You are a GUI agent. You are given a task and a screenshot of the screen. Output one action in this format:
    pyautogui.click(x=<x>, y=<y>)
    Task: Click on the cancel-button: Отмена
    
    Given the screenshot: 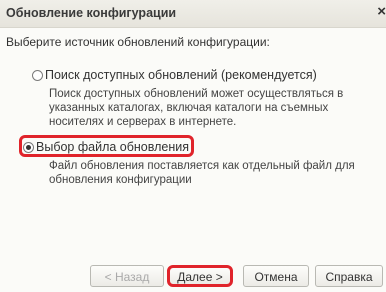 What is the action you would take?
    pyautogui.click(x=276, y=276)
    